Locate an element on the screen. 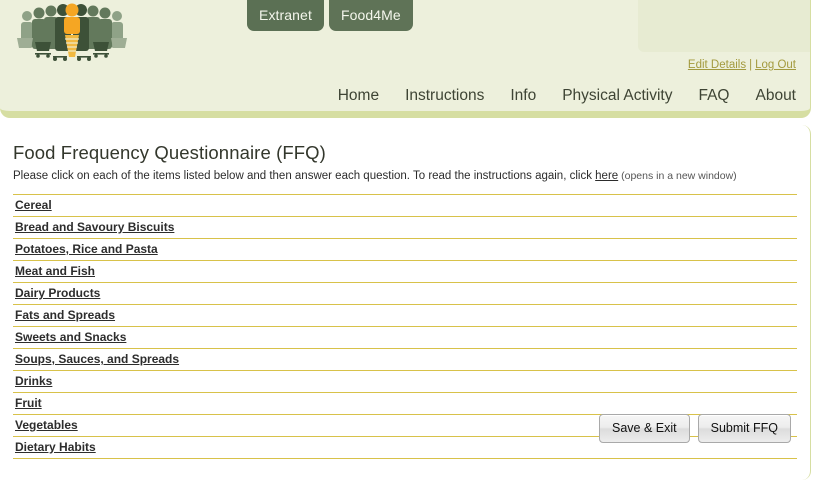  header-right-panel is located at coordinates (724, 26).